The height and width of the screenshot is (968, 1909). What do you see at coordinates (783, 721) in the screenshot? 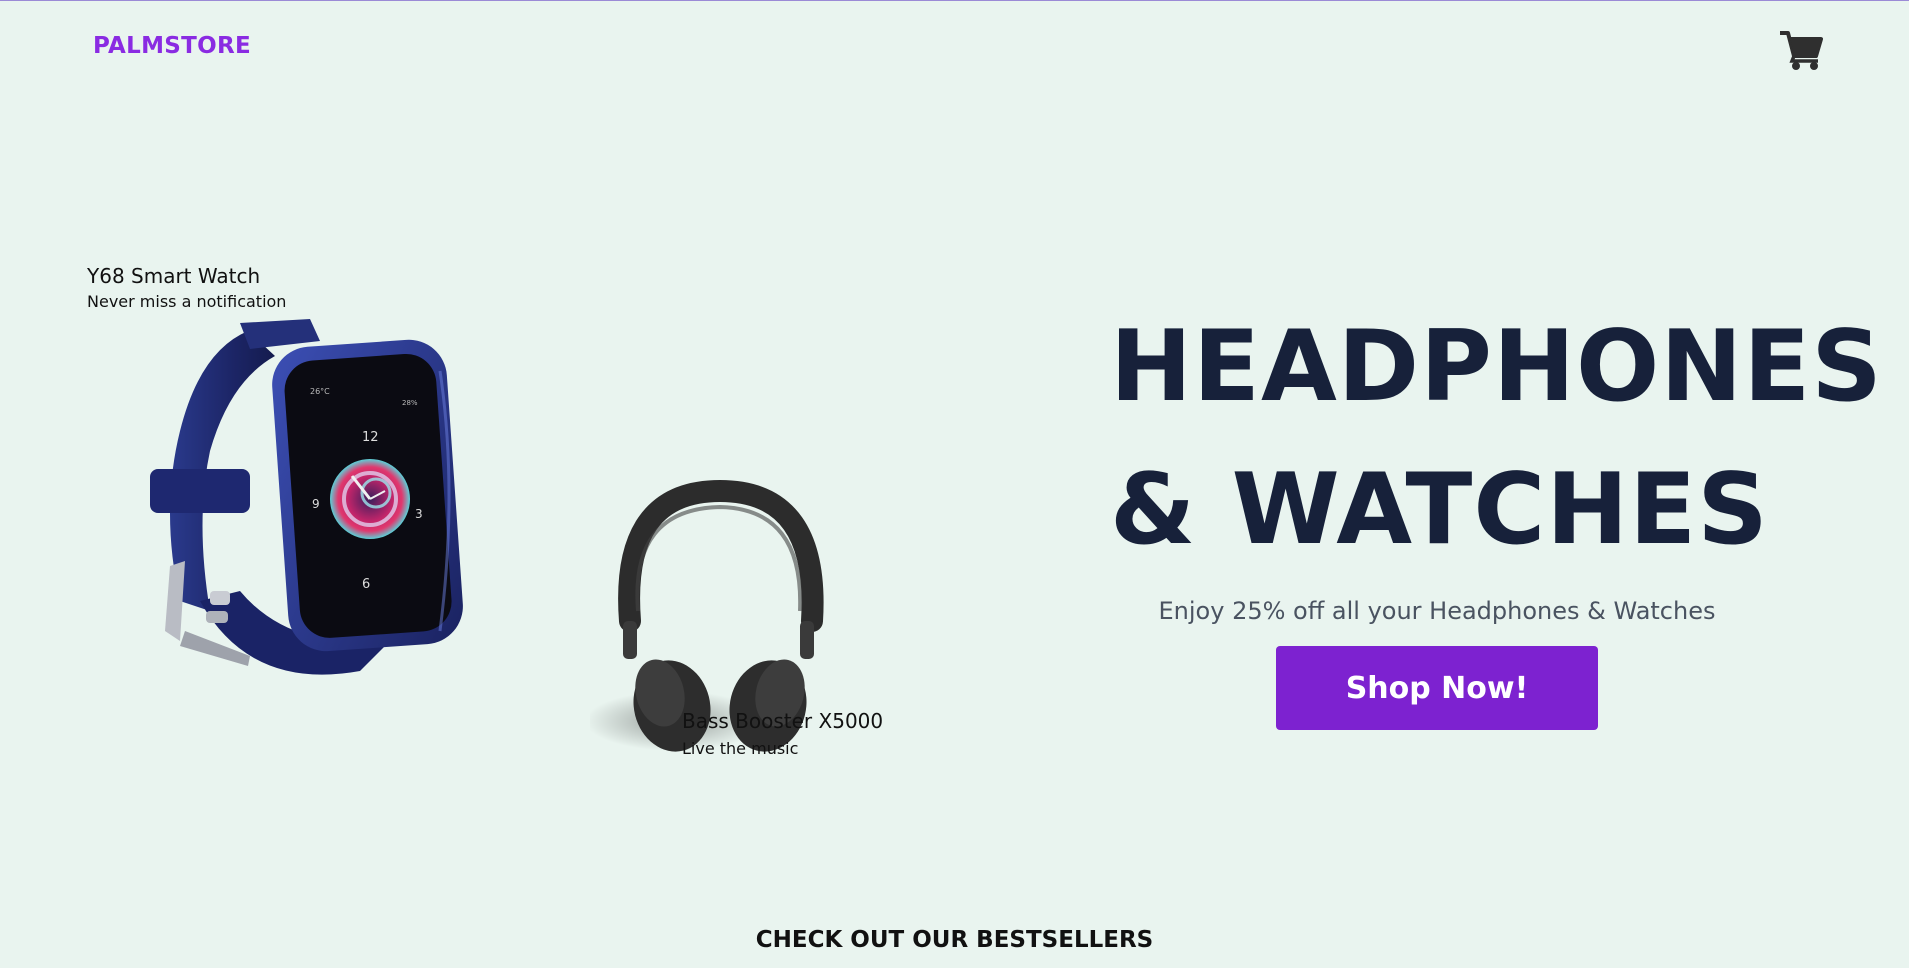
I see `product-name: Bass Booster X5000` at bounding box center [783, 721].